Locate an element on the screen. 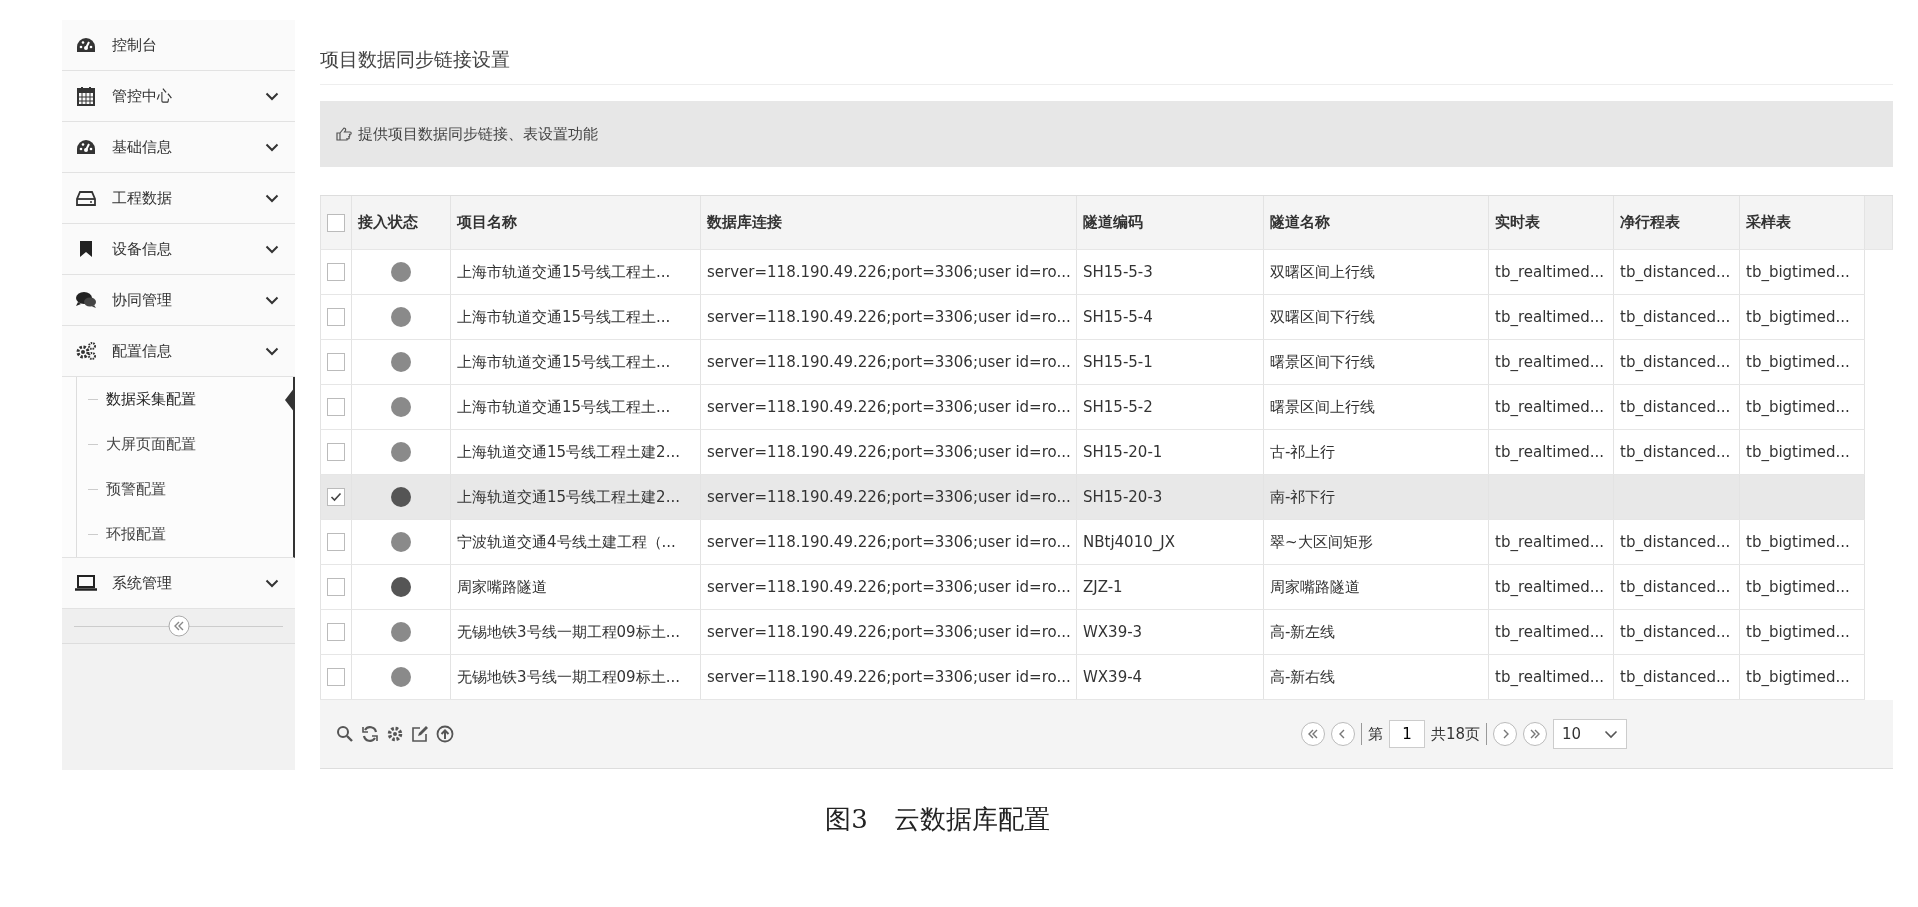 The image size is (1918, 907). upload-icon is located at coordinates (445, 734).